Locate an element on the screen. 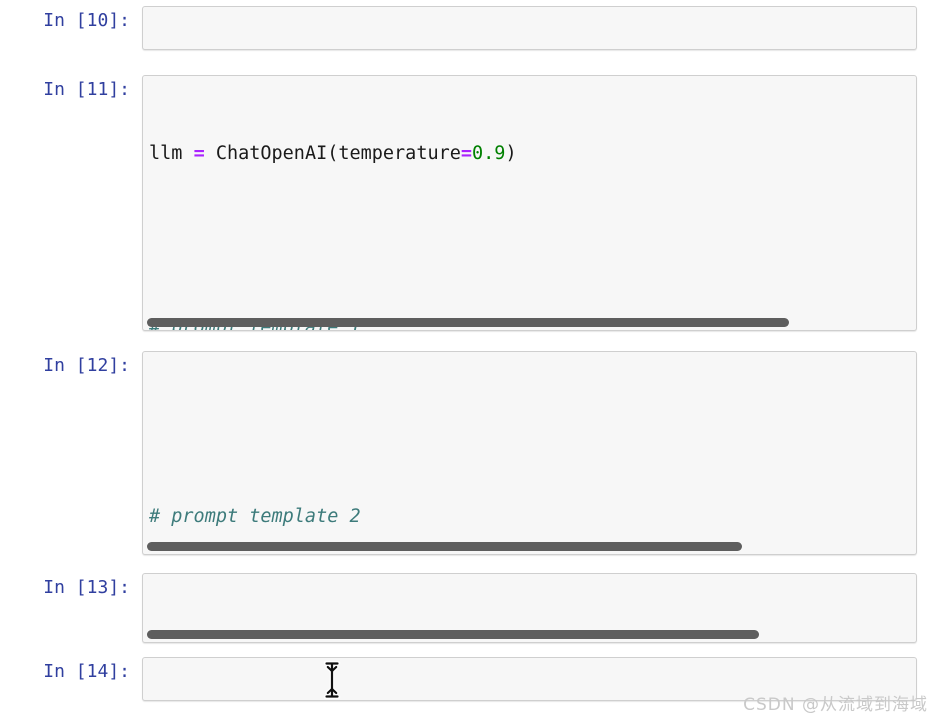  code-line: llm = ChatOpenAI(temperature=0.9) is located at coordinates (532, 153).